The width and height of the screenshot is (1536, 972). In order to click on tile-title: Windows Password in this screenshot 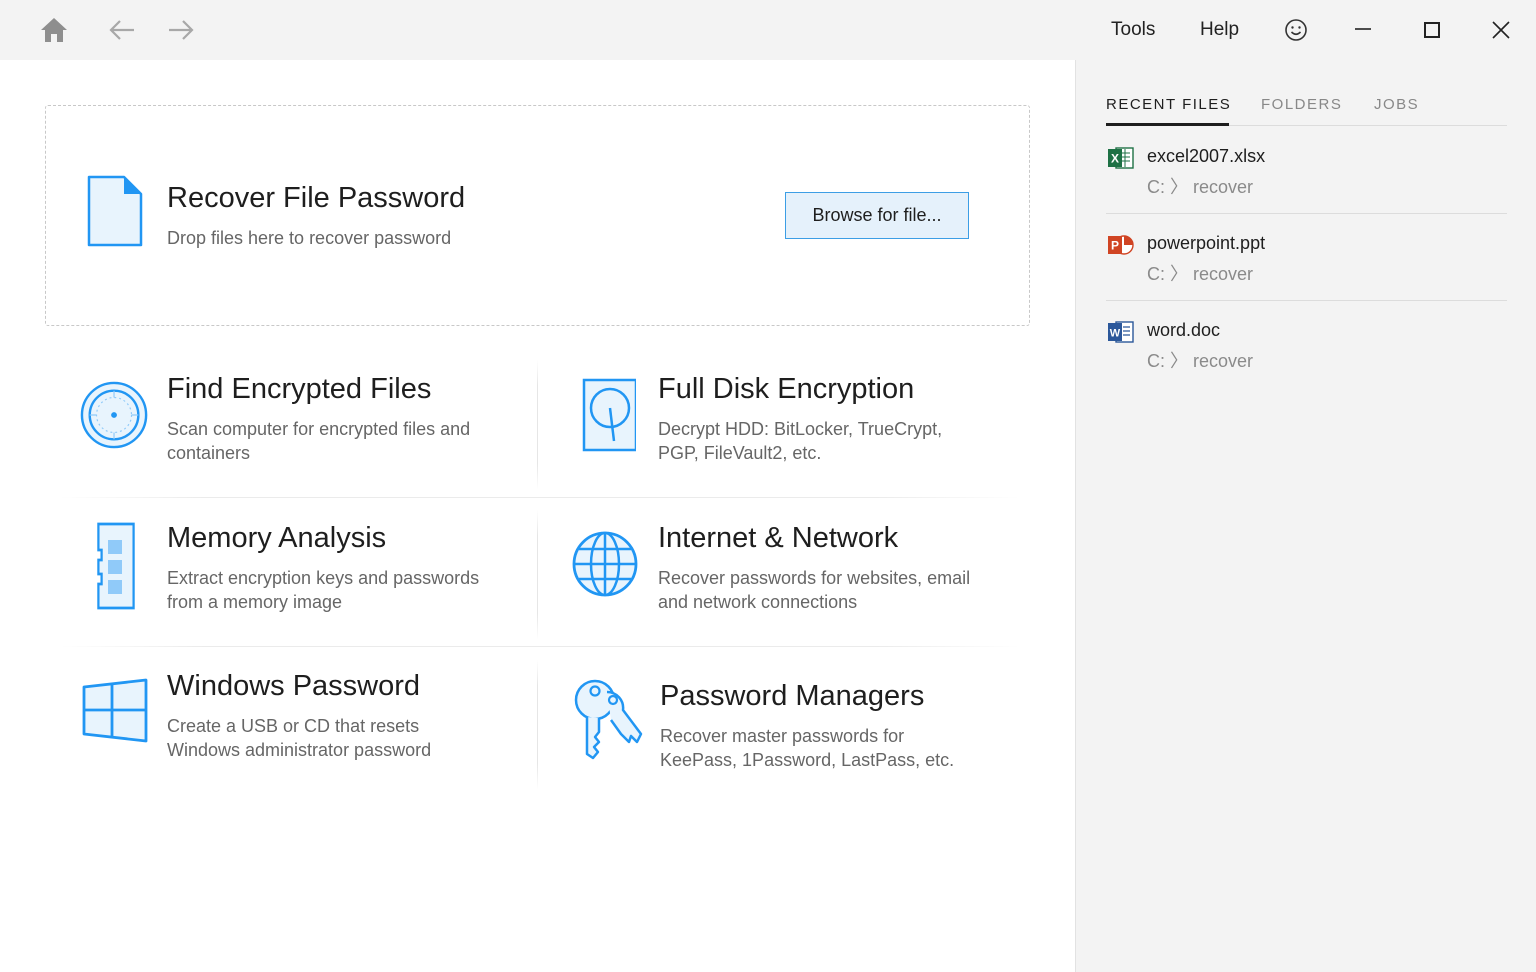, I will do `click(294, 686)`.